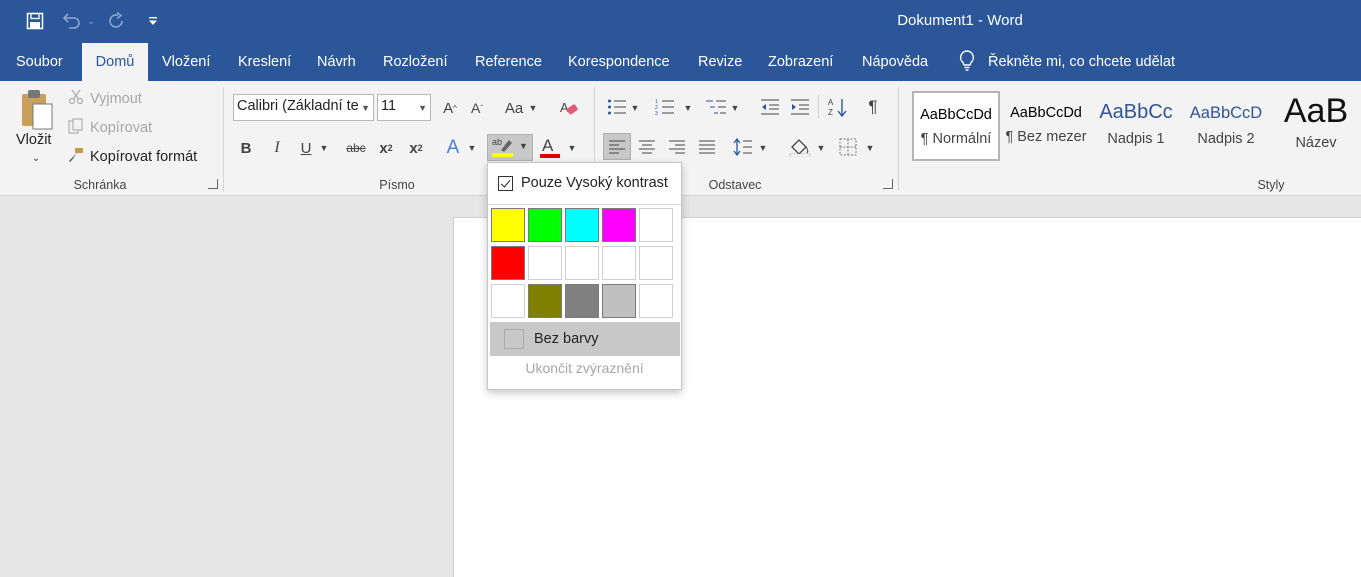 The image size is (1361, 577). I want to click on tab-zobrazeni: Zobrazení, so click(800, 62).